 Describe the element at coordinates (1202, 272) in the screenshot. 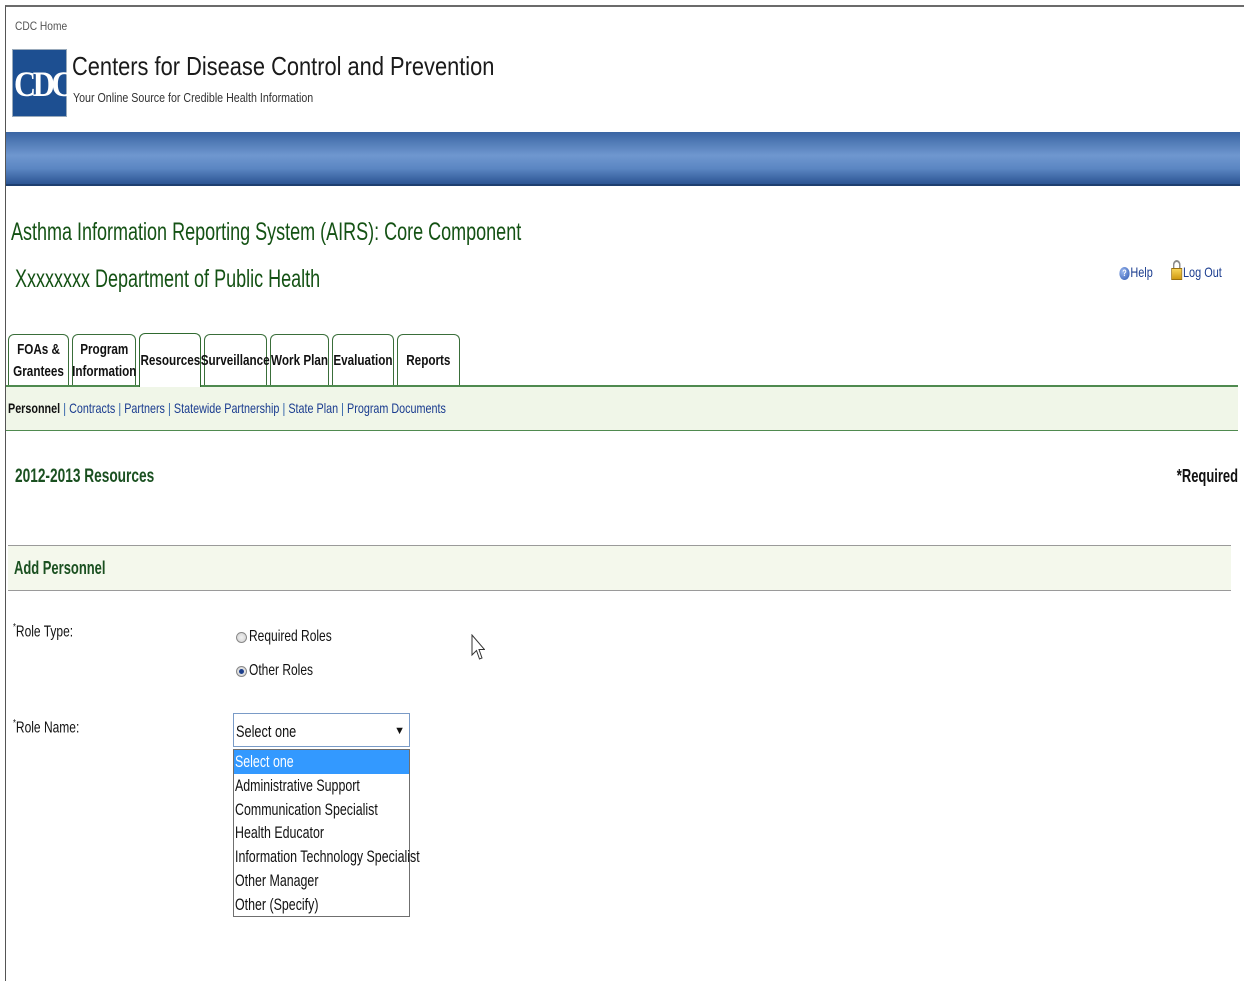

I see `logout-label: Log Out` at that location.